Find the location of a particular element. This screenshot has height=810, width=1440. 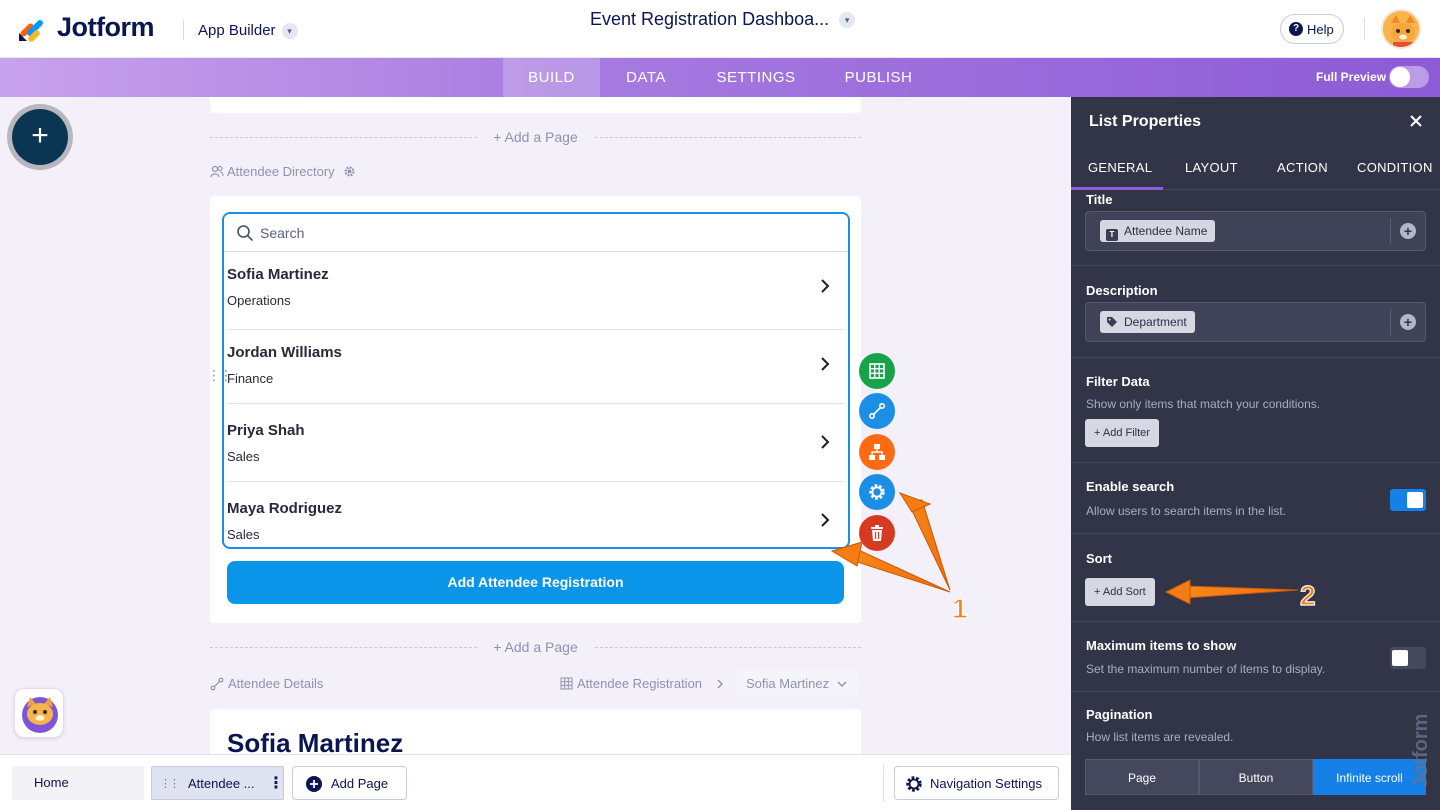

description-setting-label: Description is located at coordinates (1122, 290).